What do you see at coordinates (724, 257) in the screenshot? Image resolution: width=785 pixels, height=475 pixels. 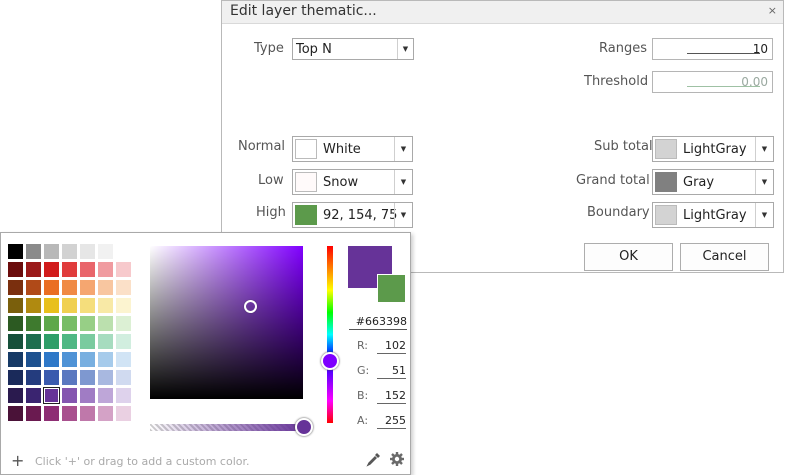 I see `cancel-button: Cancel` at bounding box center [724, 257].